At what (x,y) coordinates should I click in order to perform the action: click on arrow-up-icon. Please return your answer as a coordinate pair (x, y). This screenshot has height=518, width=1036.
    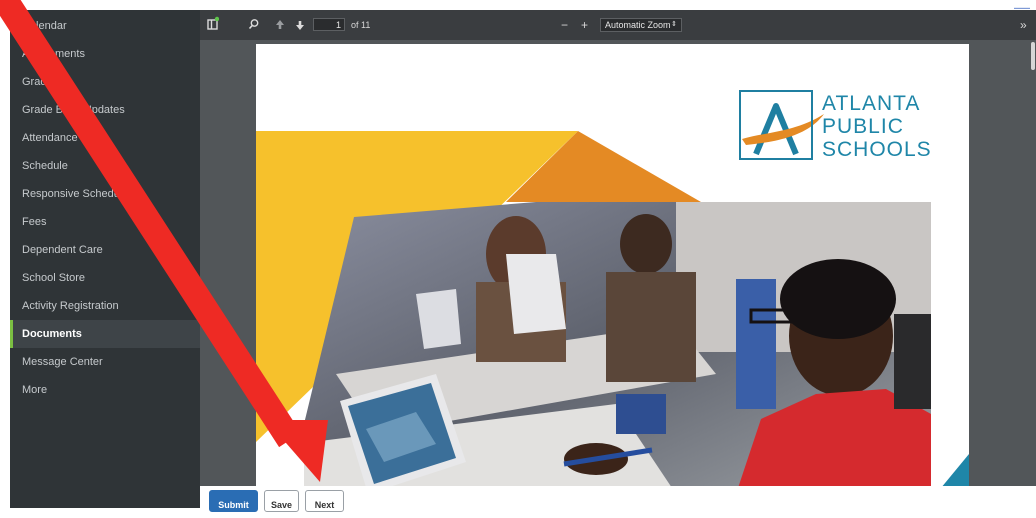
    Looking at the image, I should click on (280, 25).